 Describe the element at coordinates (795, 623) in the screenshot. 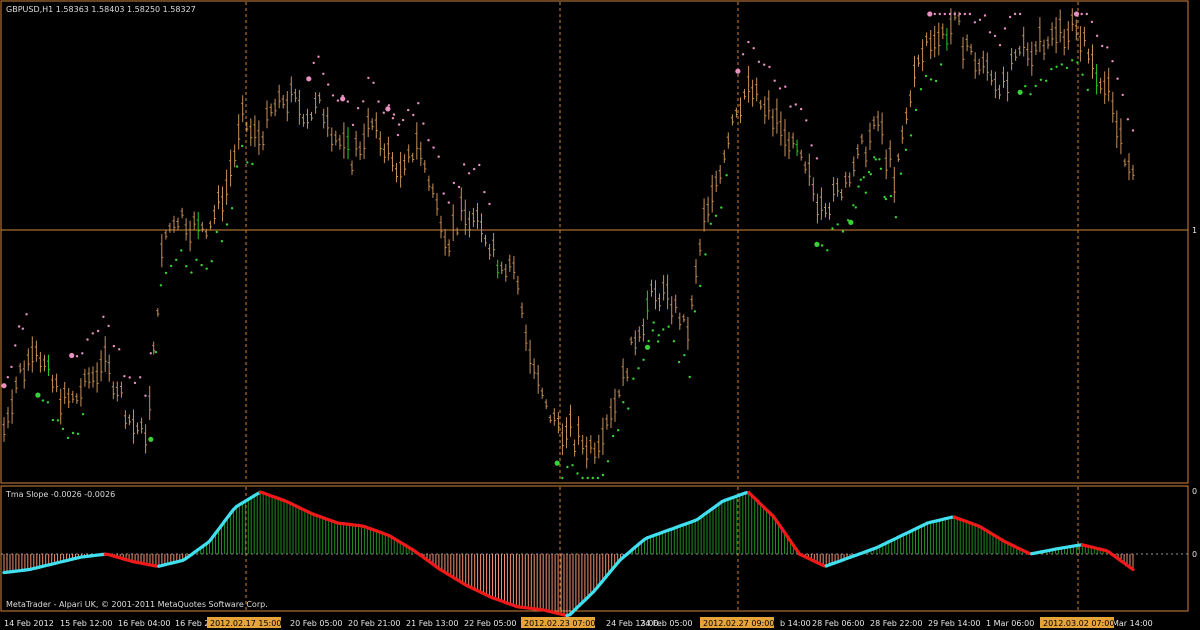

I see `time-label: b 14:00` at that location.